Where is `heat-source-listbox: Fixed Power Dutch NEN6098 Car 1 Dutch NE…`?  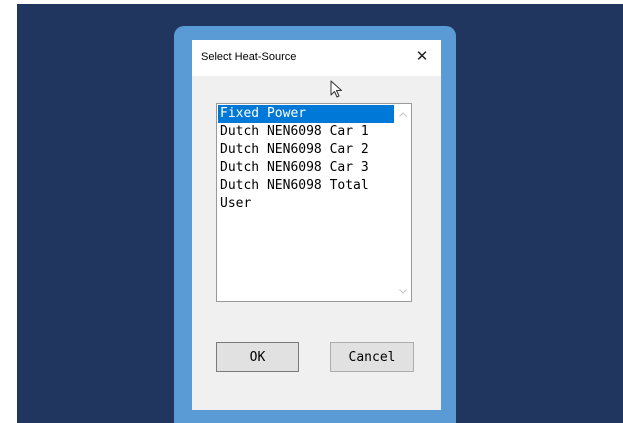
heat-source-listbox: Fixed Power Dutch NEN6098 Car 1 Dutch NE… is located at coordinates (314, 202).